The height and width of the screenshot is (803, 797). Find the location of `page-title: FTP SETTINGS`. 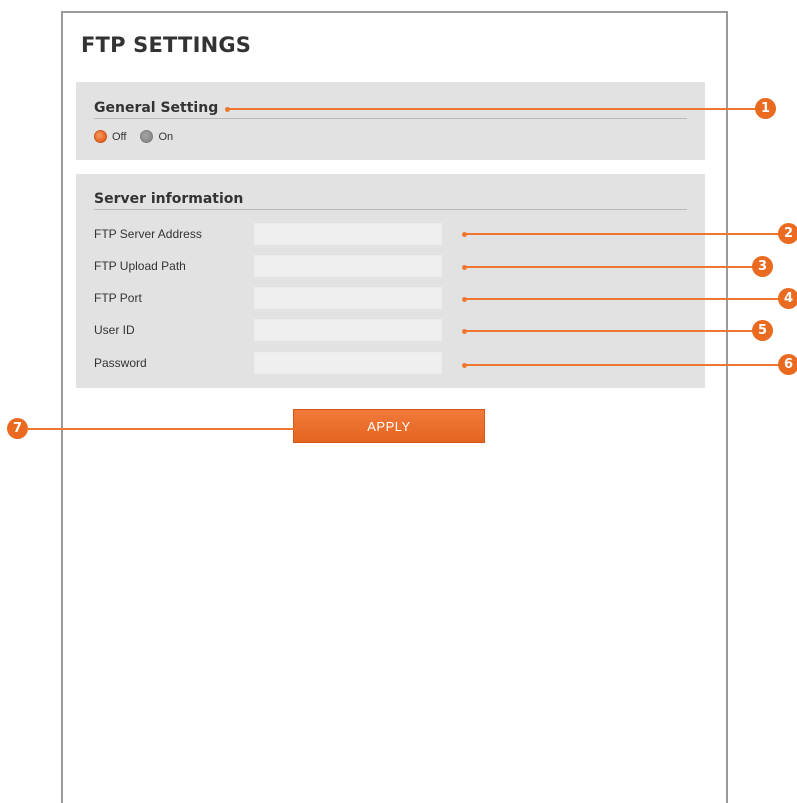

page-title: FTP SETTINGS is located at coordinates (166, 45).